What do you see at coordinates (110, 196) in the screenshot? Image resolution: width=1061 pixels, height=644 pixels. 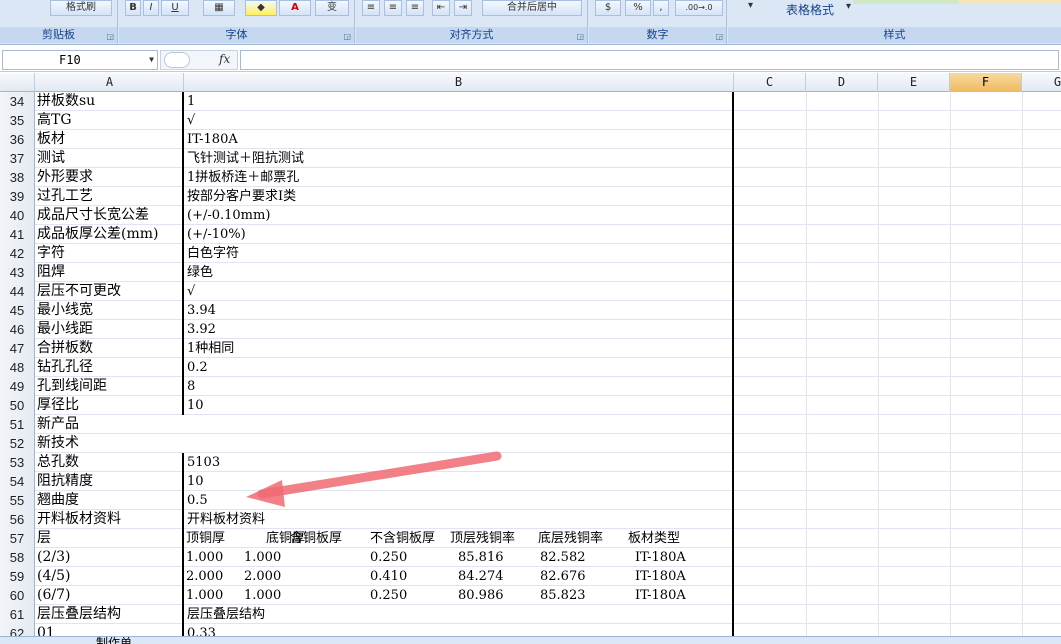 I see `cell-a: 过孔工艺` at bounding box center [110, 196].